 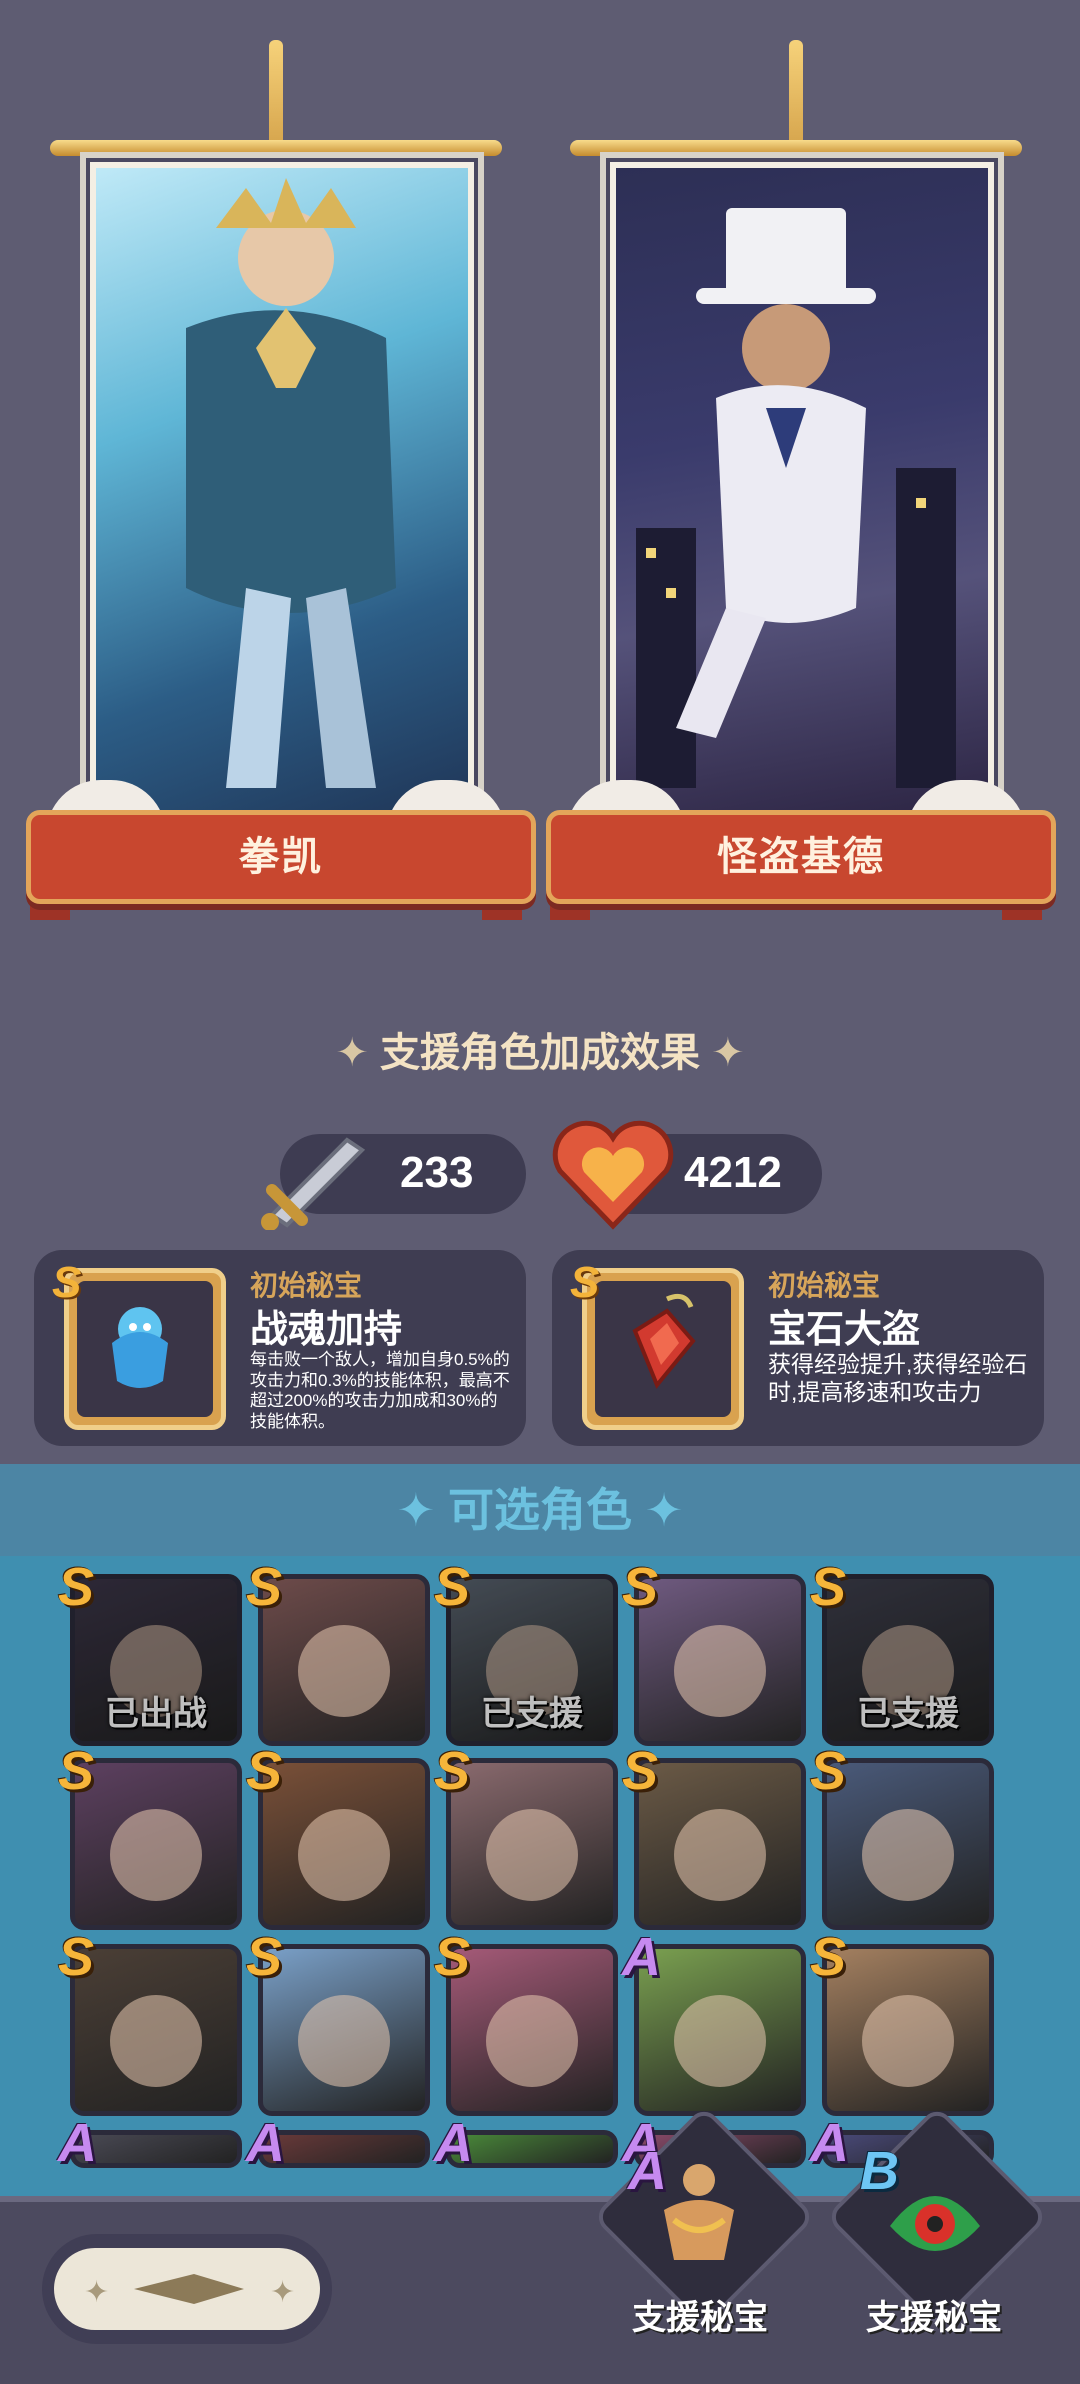 I want to click on spirit-icon, so click(x=140, y=1347).